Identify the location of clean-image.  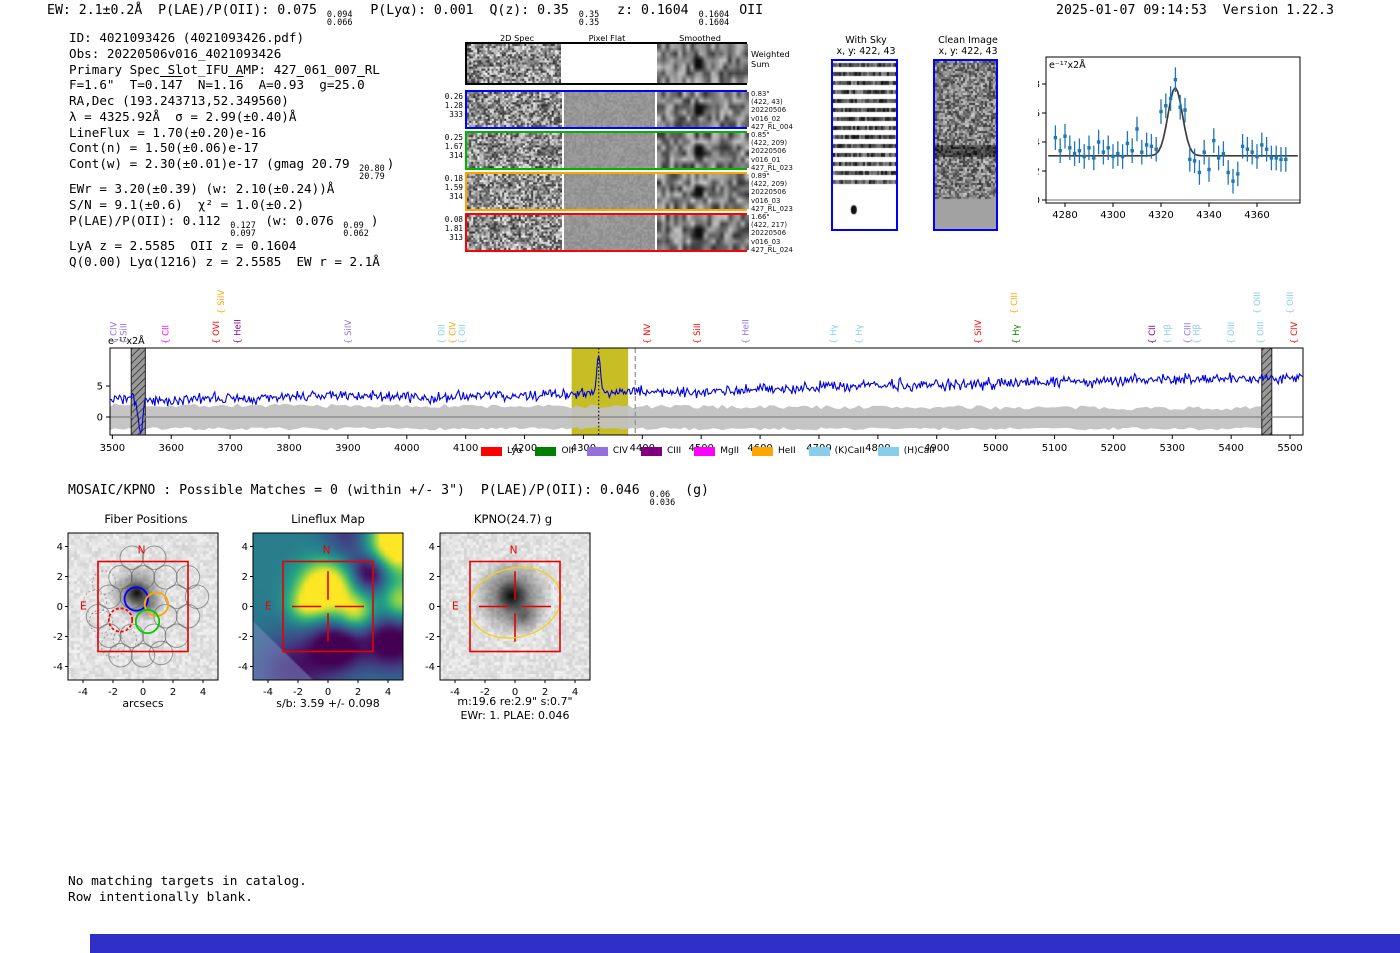
(965, 145).